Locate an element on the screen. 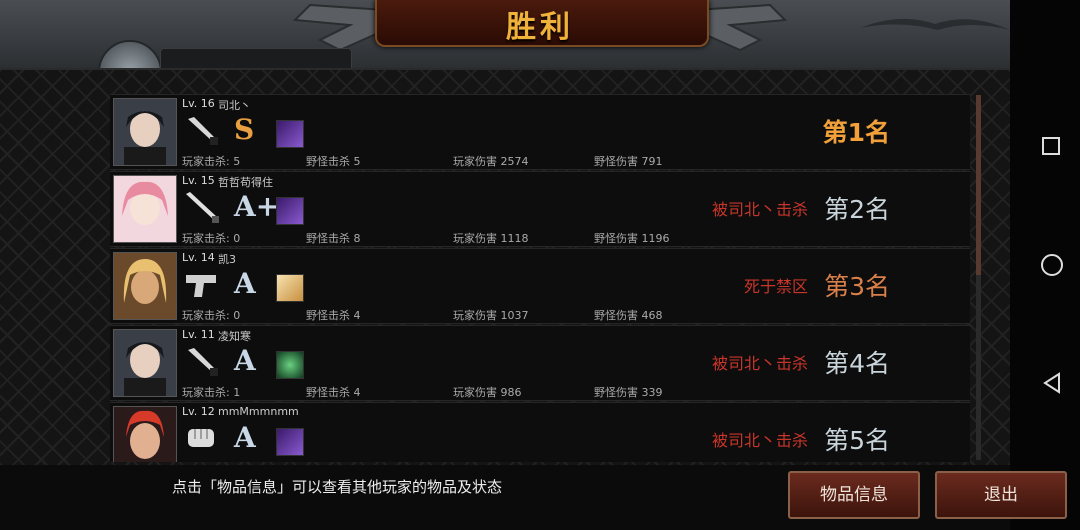 This screenshot has width=1080, height=530. monster-damage: 野怪伤害 468 is located at coordinates (628, 315).